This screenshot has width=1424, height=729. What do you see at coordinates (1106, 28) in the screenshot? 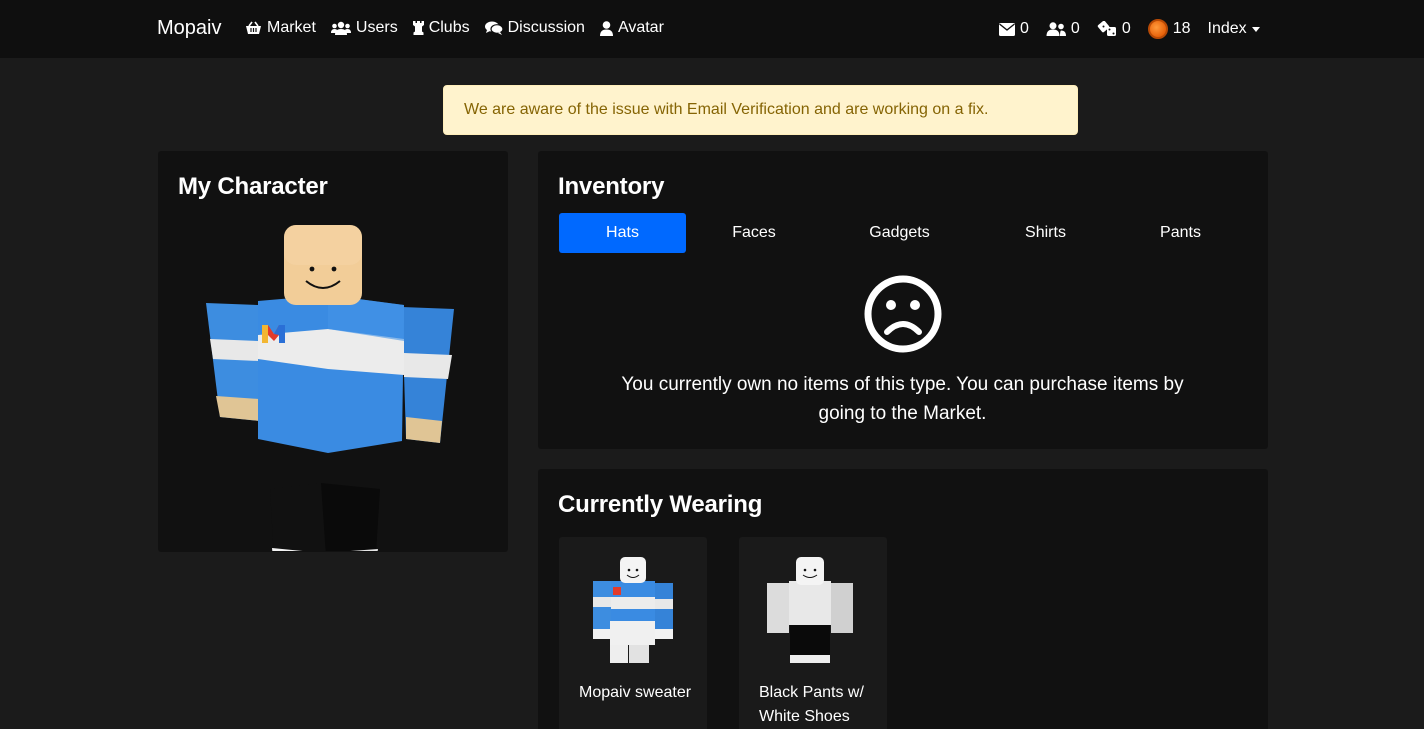
I see `dice-icon` at bounding box center [1106, 28].